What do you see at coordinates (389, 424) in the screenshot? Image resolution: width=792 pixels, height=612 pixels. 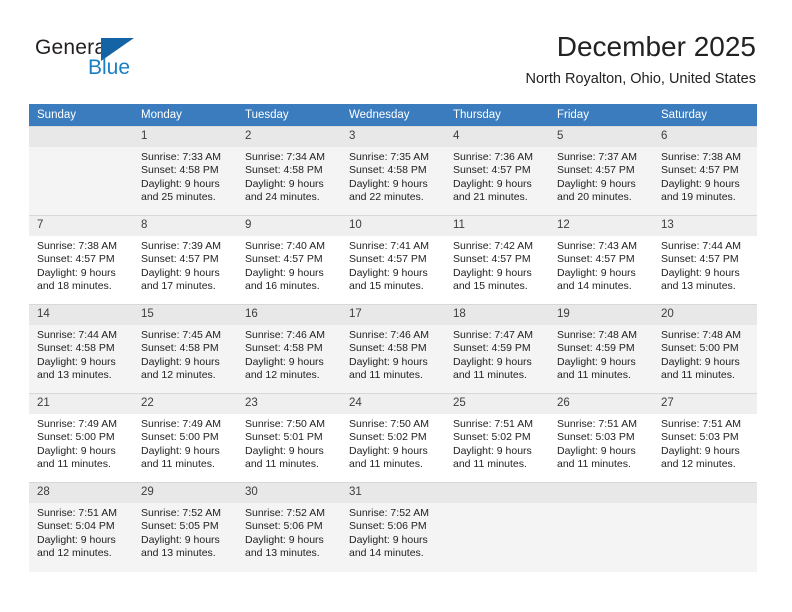 I see `sunrise-text: Sunrise: 7:50 AM` at bounding box center [389, 424].